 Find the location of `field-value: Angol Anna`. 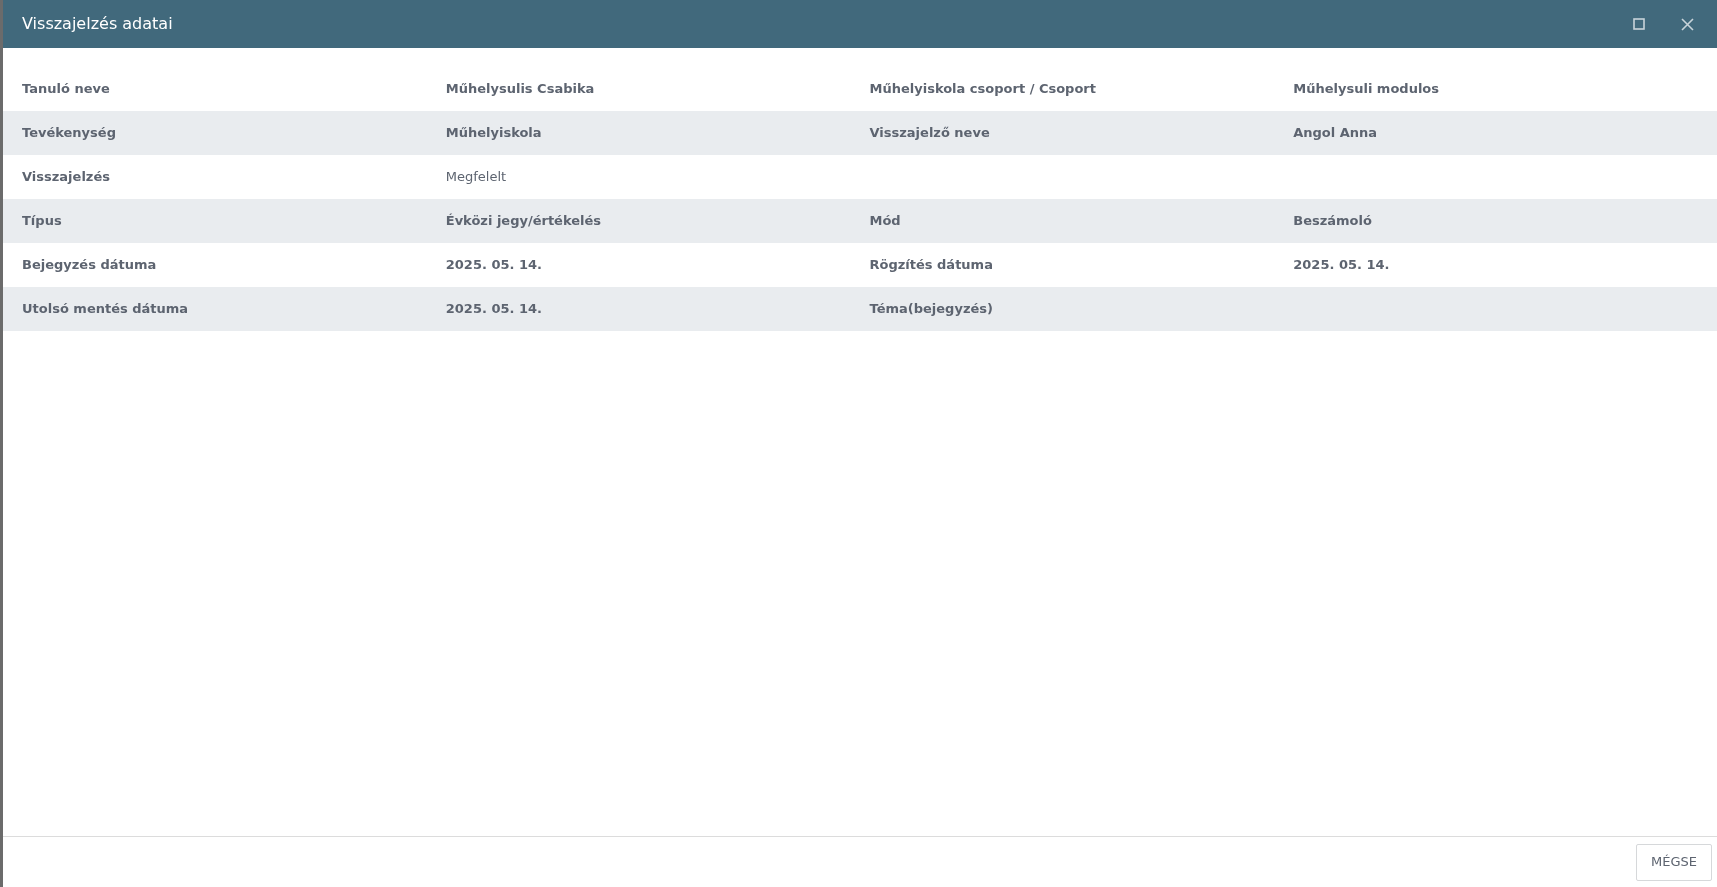

field-value: Angol Anna is located at coordinates (1335, 133).